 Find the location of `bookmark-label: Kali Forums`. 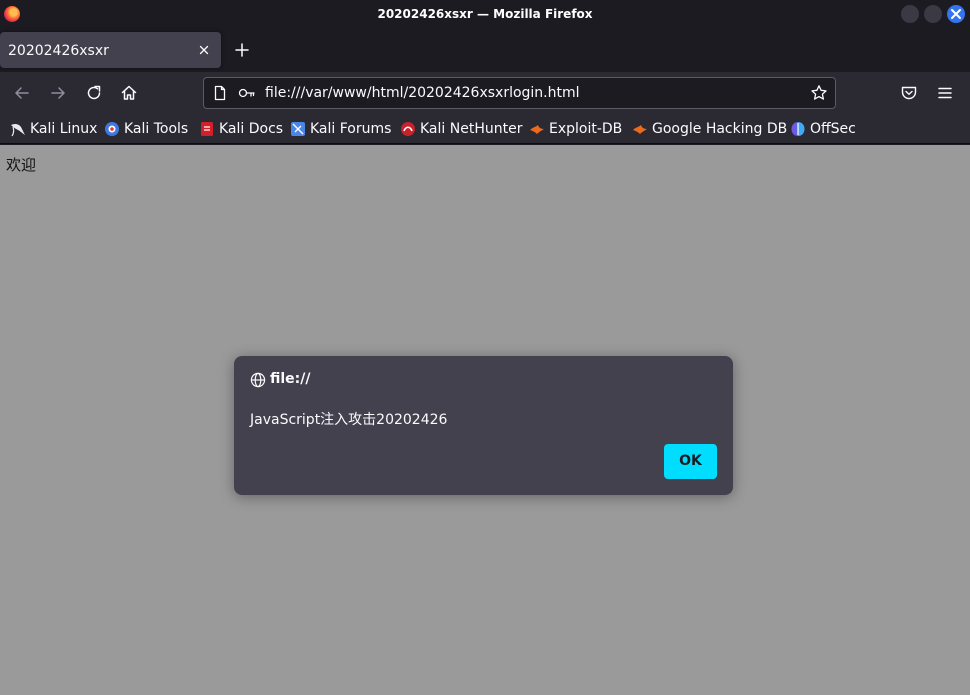

bookmark-label: Kali Forums is located at coordinates (351, 129).